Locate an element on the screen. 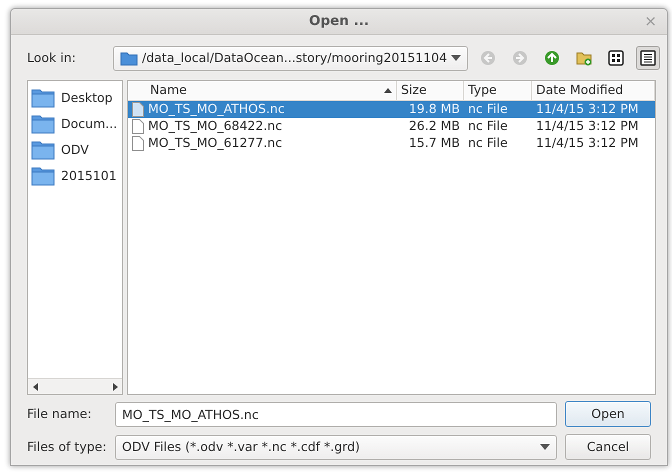  grid-view-icon is located at coordinates (616, 58).